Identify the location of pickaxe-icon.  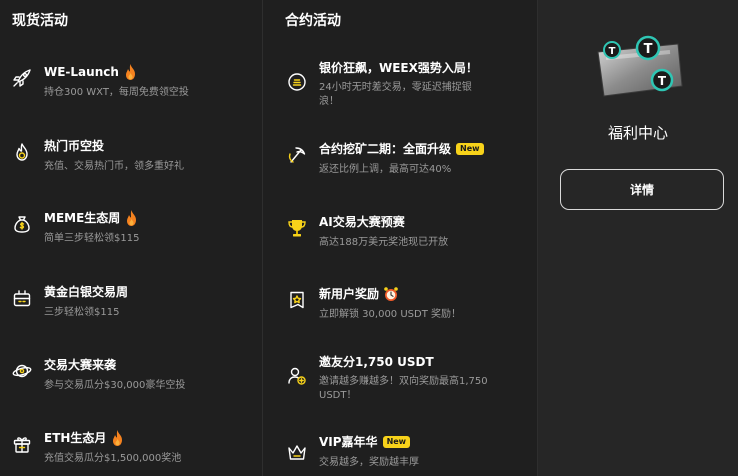
(297, 155).